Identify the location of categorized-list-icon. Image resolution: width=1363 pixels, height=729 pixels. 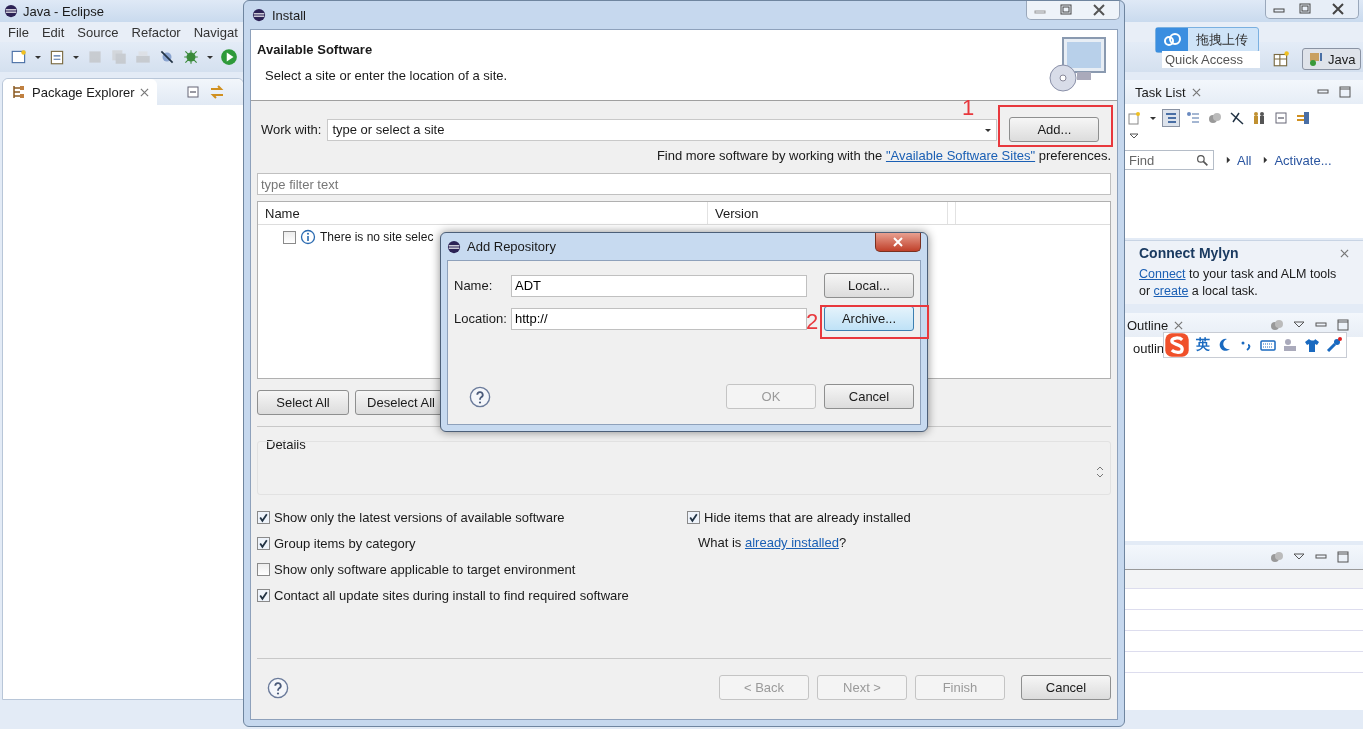
(1171, 118).